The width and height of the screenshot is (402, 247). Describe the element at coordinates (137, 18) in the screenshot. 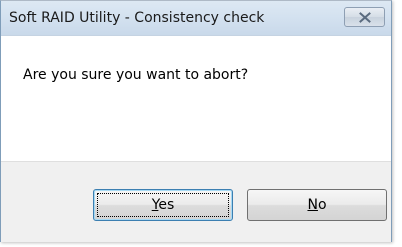

I see `dialog-title: Soft RAID Utility - Consistency check` at that location.